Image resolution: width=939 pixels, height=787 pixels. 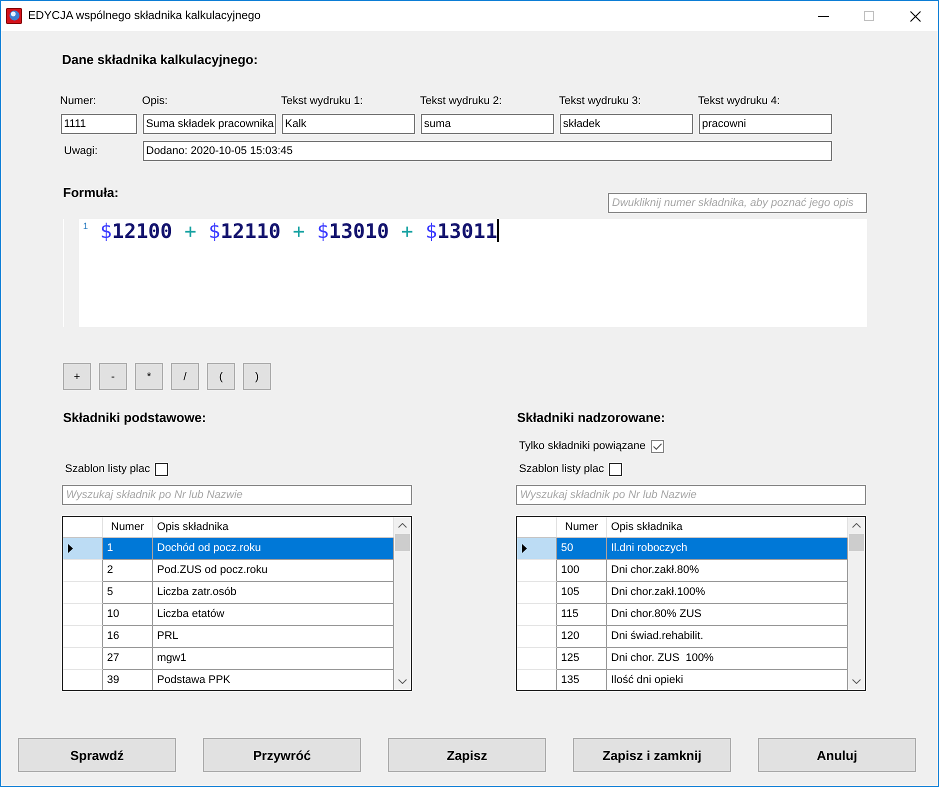 What do you see at coordinates (155, 101) in the screenshot?
I see `field-label: Opis:` at bounding box center [155, 101].